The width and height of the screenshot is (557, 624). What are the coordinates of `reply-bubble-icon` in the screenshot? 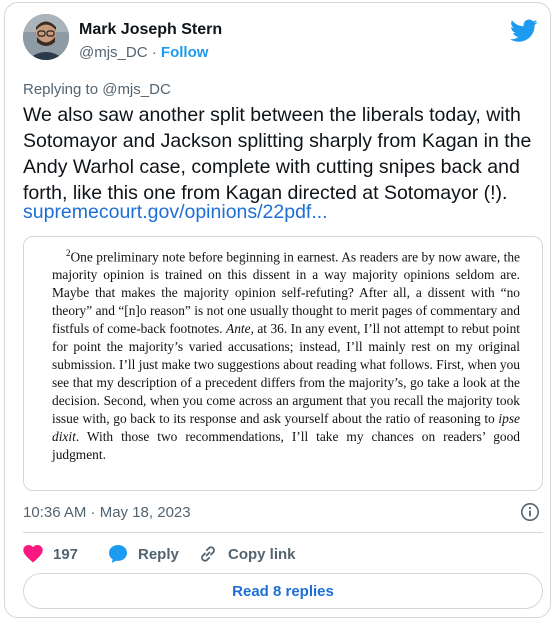 It's located at (118, 554).